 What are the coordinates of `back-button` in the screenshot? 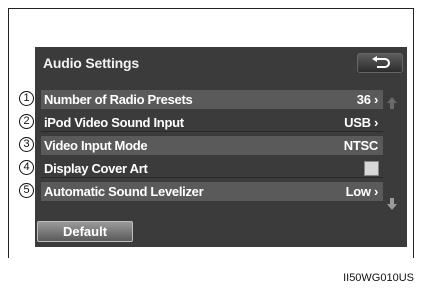 It's located at (380, 63).